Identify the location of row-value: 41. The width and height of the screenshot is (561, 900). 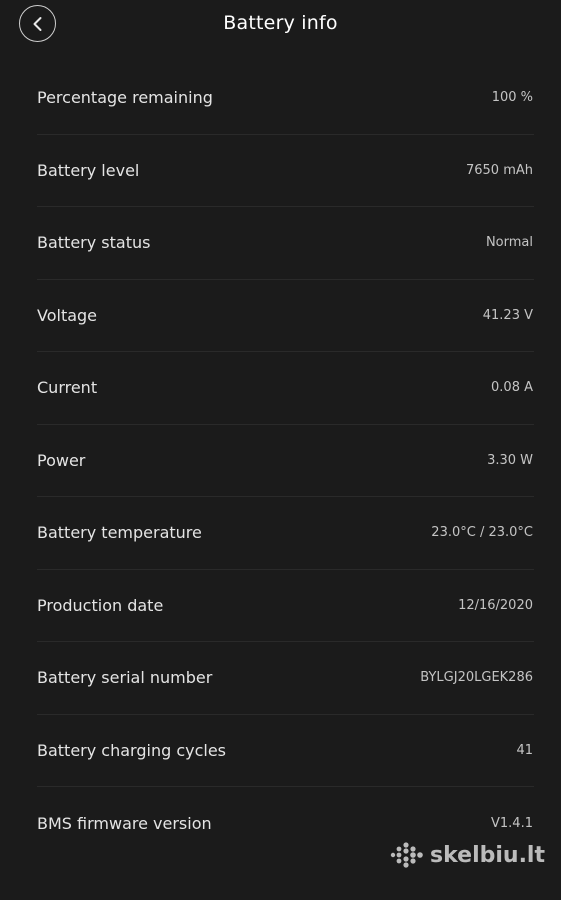
(524, 750).